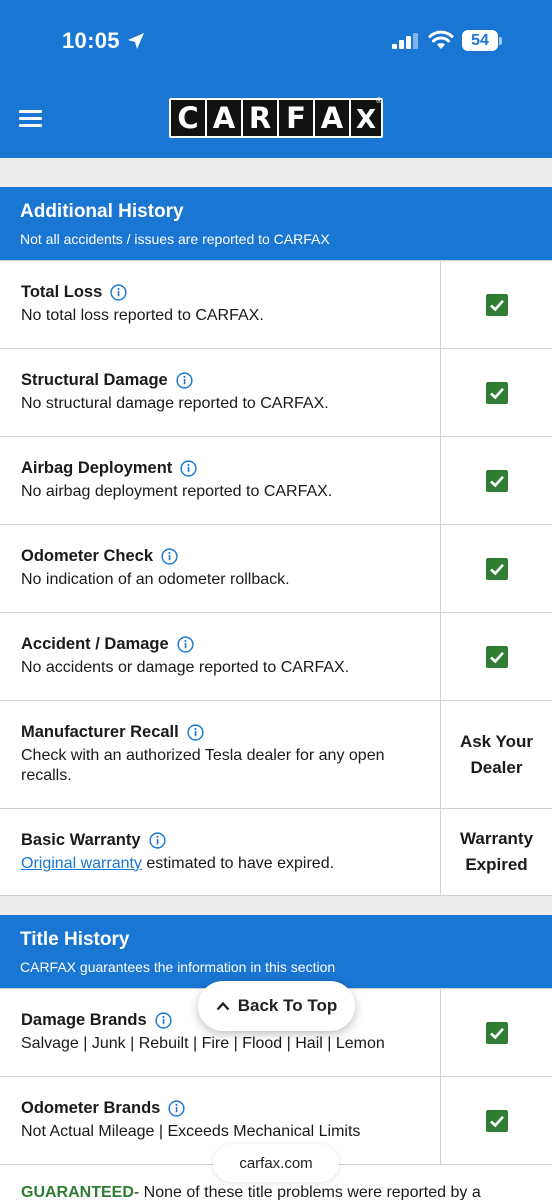 The width and height of the screenshot is (552, 1200). What do you see at coordinates (81, 863) in the screenshot?
I see `original-warranty-link: Original warranty` at bounding box center [81, 863].